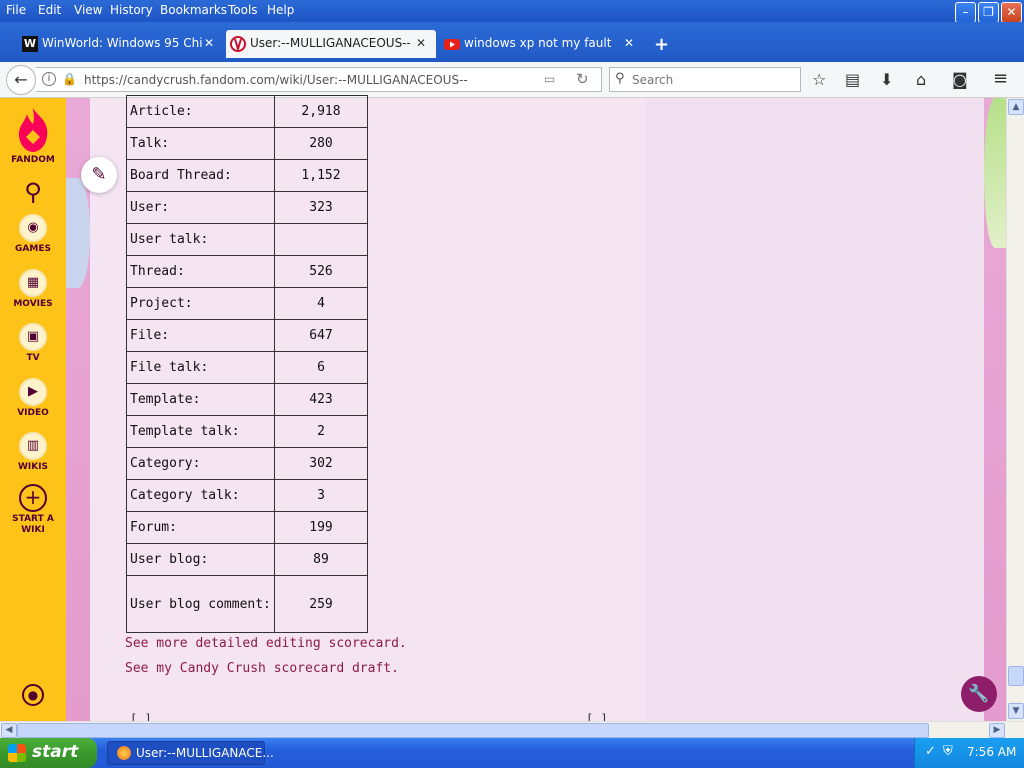 This screenshot has height=768, width=1024. What do you see at coordinates (819, 79) in the screenshot?
I see `bookmark-star-icon: ☆` at bounding box center [819, 79].